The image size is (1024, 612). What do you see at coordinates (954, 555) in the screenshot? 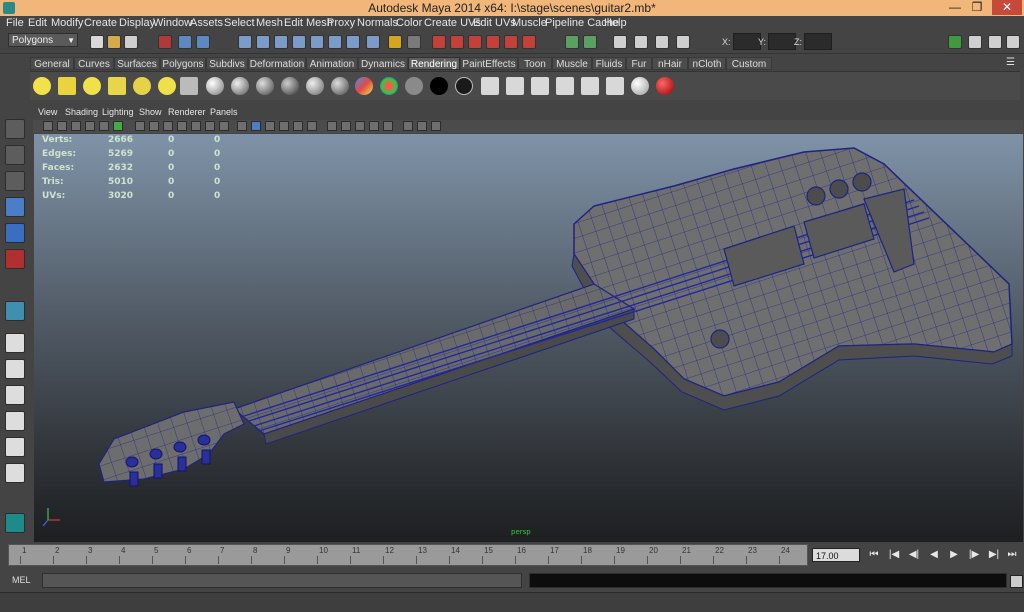
I see `play-forwards-icon: ▶` at bounding box center [954, 555].